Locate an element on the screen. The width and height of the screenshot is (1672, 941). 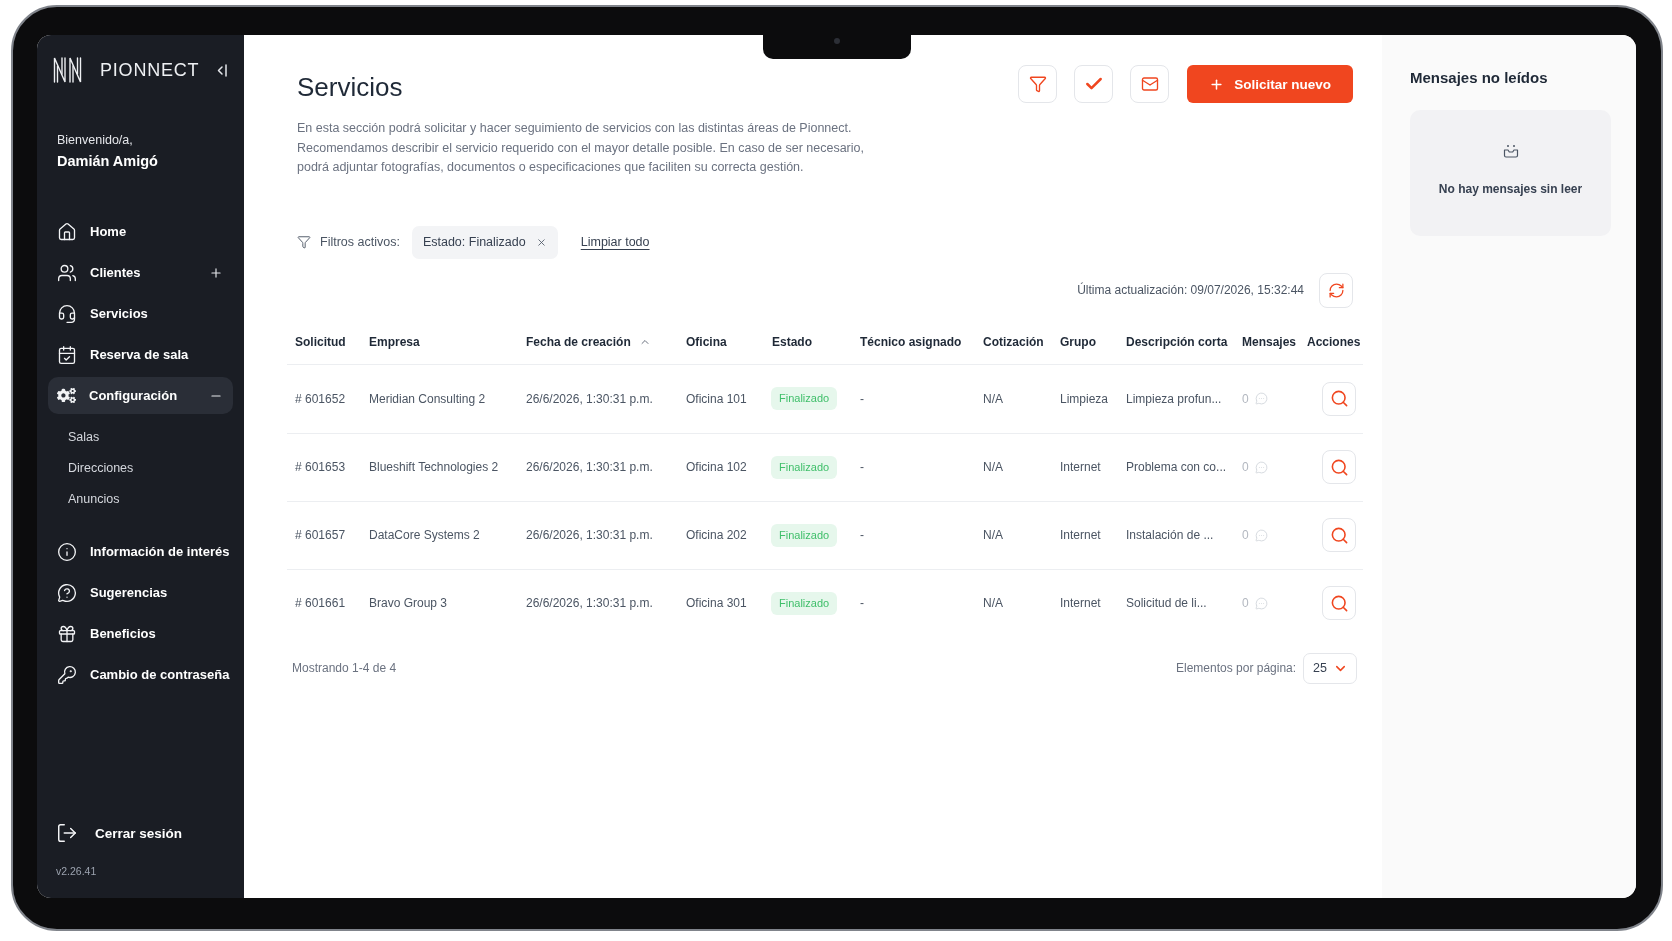
table-cell: Blueshift Technologies 2 is located at coordinates (434, 467).